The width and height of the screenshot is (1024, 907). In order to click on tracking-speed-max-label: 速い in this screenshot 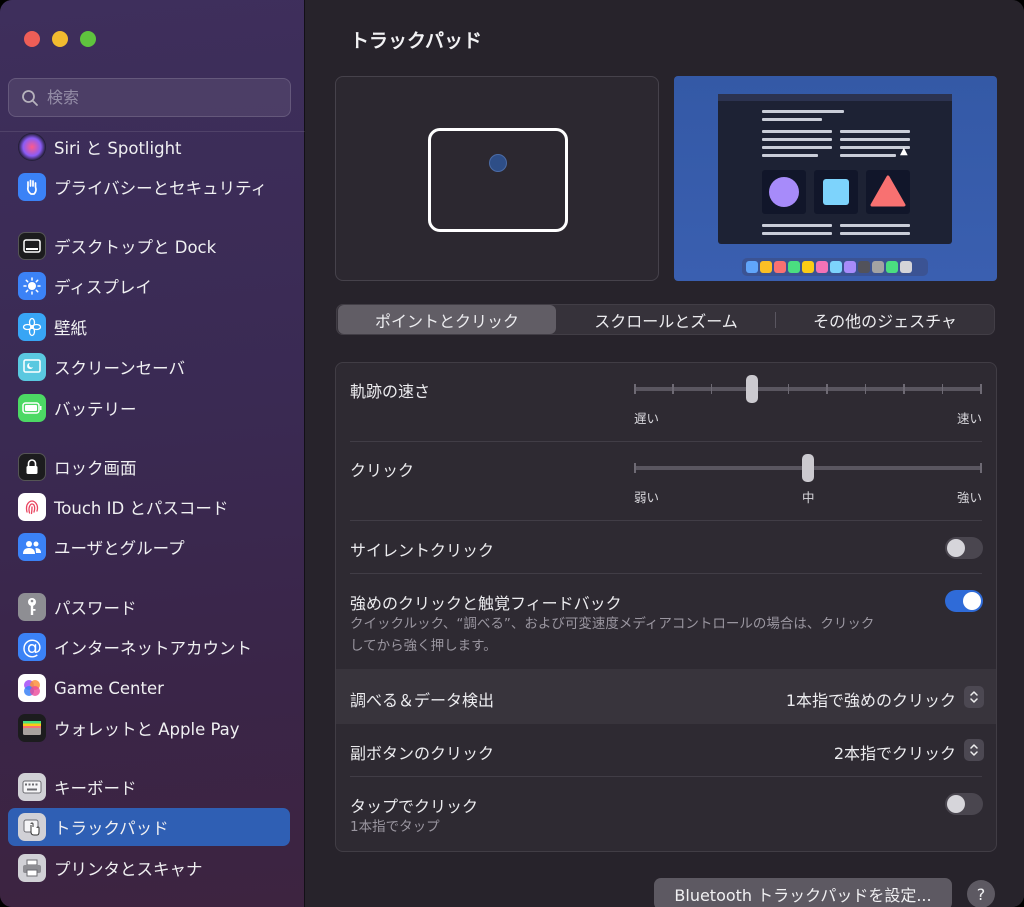, I will do `click(969, 418)`.